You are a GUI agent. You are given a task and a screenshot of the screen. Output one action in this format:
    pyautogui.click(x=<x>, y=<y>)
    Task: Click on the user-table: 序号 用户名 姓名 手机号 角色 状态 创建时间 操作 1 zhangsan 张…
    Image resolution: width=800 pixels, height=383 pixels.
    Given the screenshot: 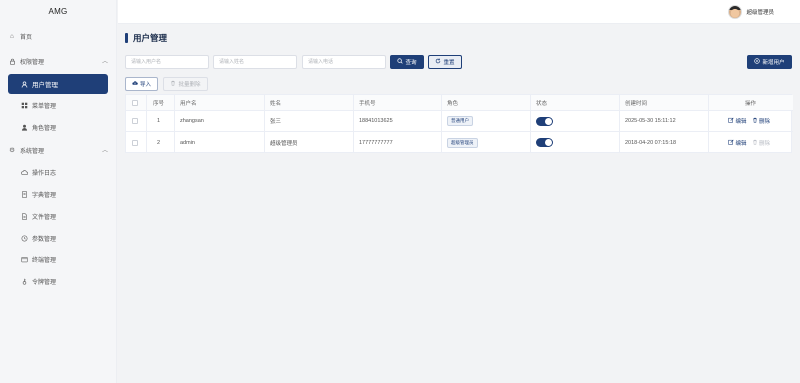 What is the action you would take?
    pyautogui.click(x=459, y=123)
    